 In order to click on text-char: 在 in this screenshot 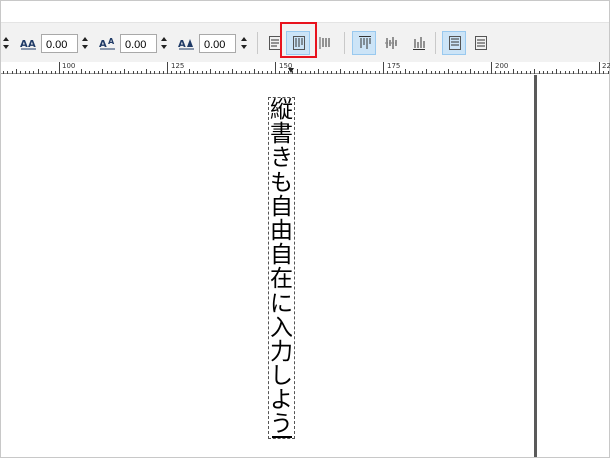, I will do `click(281, 279)`.